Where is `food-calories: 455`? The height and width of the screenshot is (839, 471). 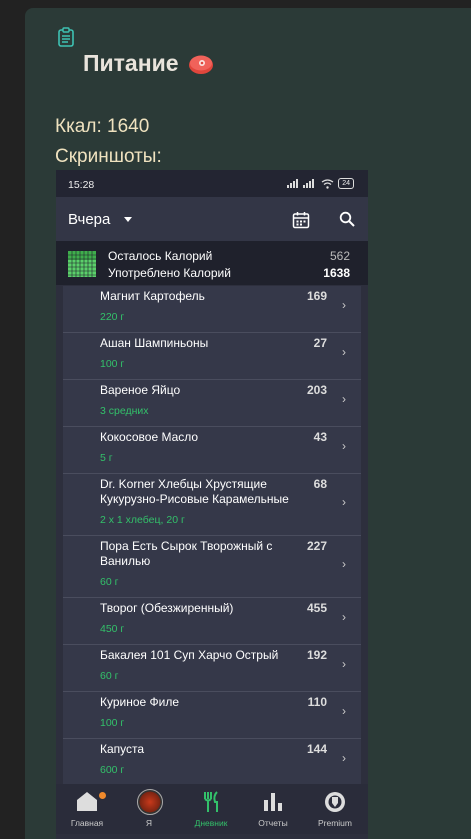 food-calories: 455 is located at coordinates (316, 608).